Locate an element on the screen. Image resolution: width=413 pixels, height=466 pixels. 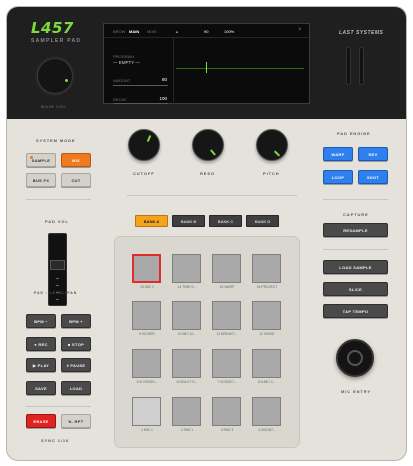
main-volume-knob is located at coordinates (55, 76).